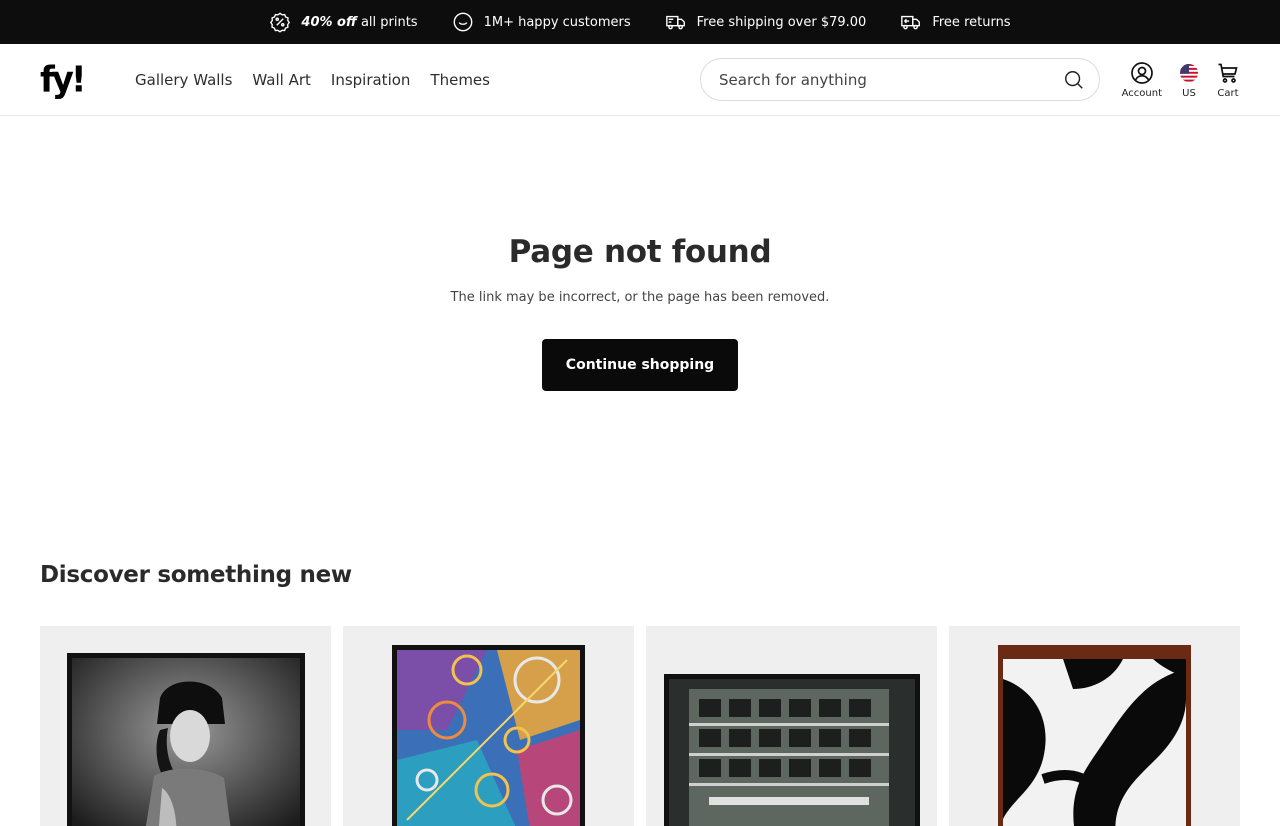 This screenshot has height=826, width=1280. What do you see at coordinates (1141, 93) in the screenshot?
I see `account-label: Account` at bounding box center [1141, 93].